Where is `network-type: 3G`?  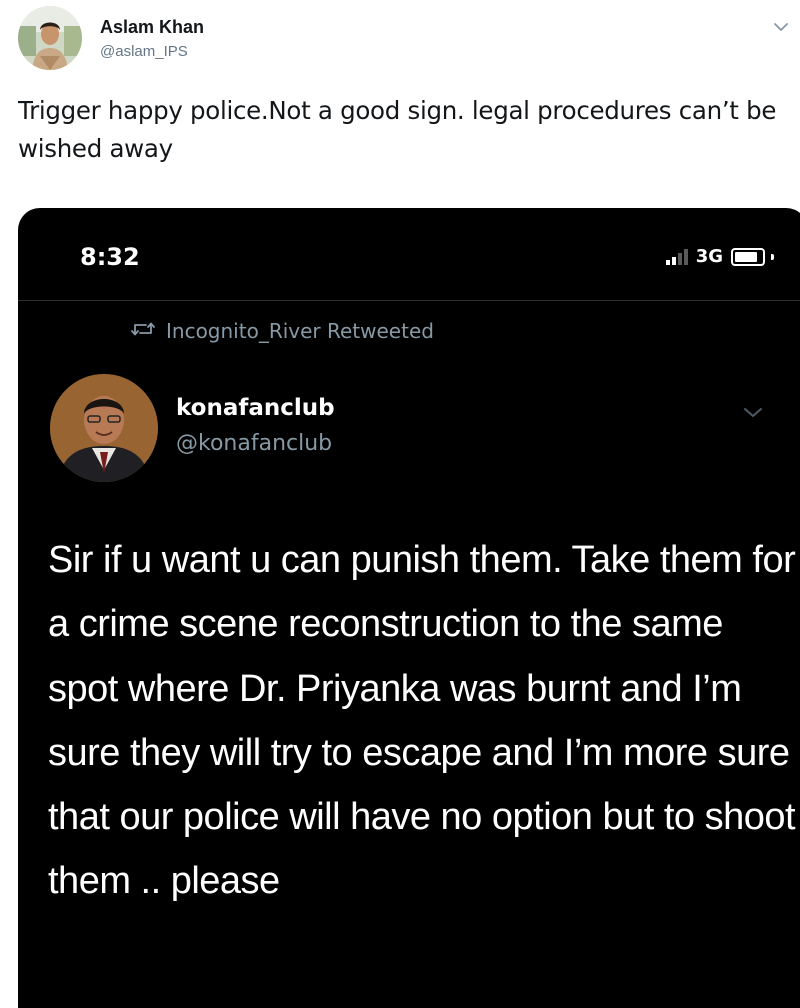
network-type: 3G is located at coordinates (709, 256).